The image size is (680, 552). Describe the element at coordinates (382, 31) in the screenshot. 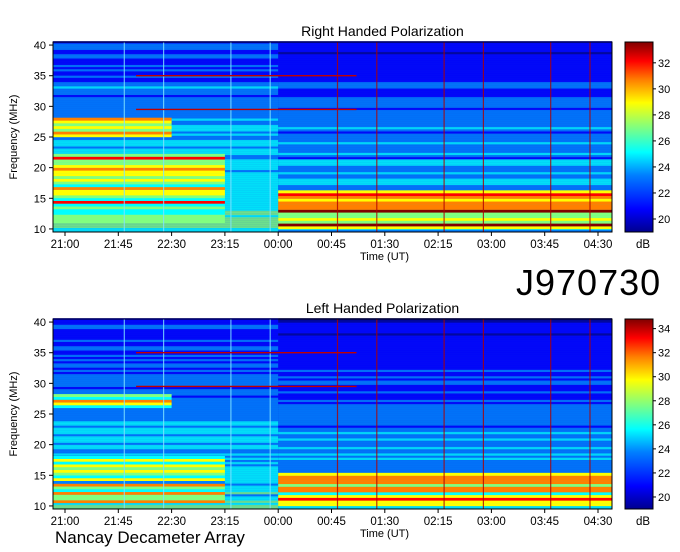

I see `panel-title: Right Handed Polarization` at that location.